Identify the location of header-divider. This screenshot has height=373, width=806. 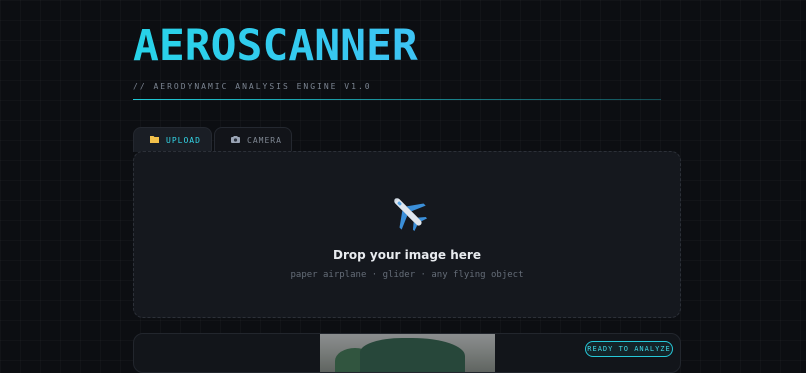
(397, 99).